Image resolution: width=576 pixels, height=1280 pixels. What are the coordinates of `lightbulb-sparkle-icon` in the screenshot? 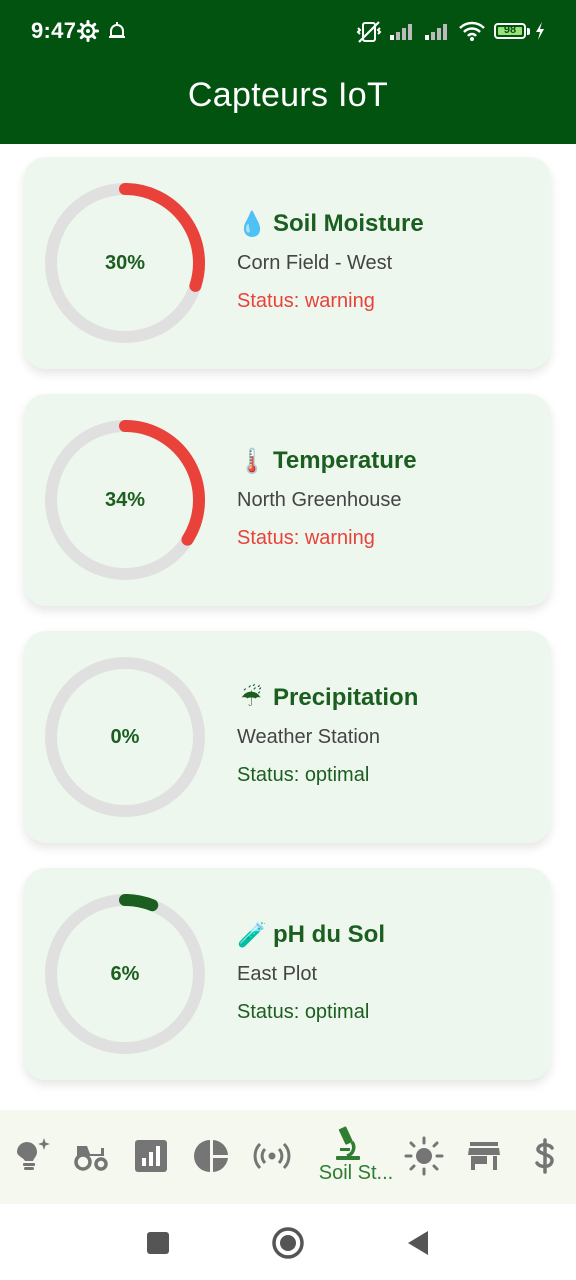 It's located at (33, 1154).